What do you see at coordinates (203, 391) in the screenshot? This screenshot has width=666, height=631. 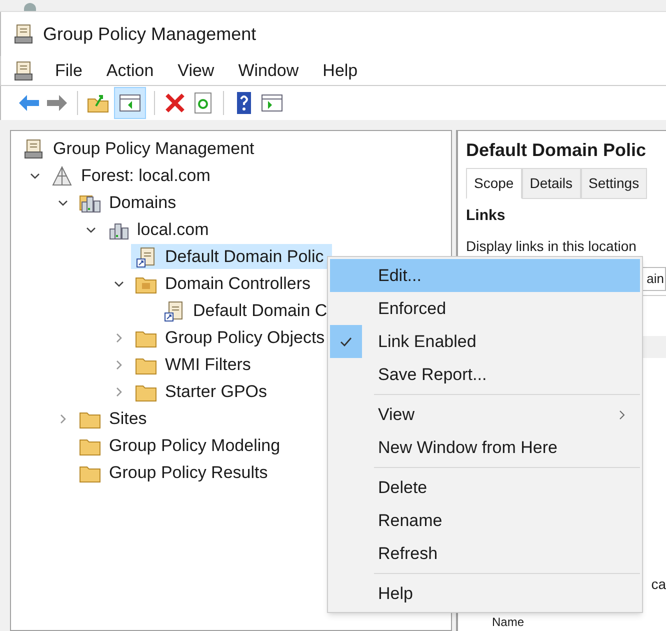 I see `tree-item: Starter GPOs` at bounding box center [203, 391].